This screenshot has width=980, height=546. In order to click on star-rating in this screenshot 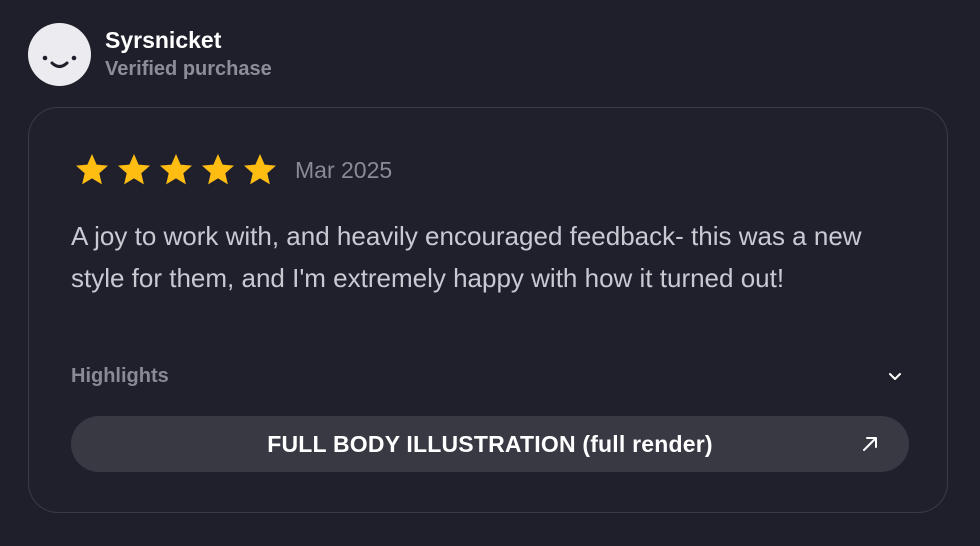, I will do `click(179, 170)`.